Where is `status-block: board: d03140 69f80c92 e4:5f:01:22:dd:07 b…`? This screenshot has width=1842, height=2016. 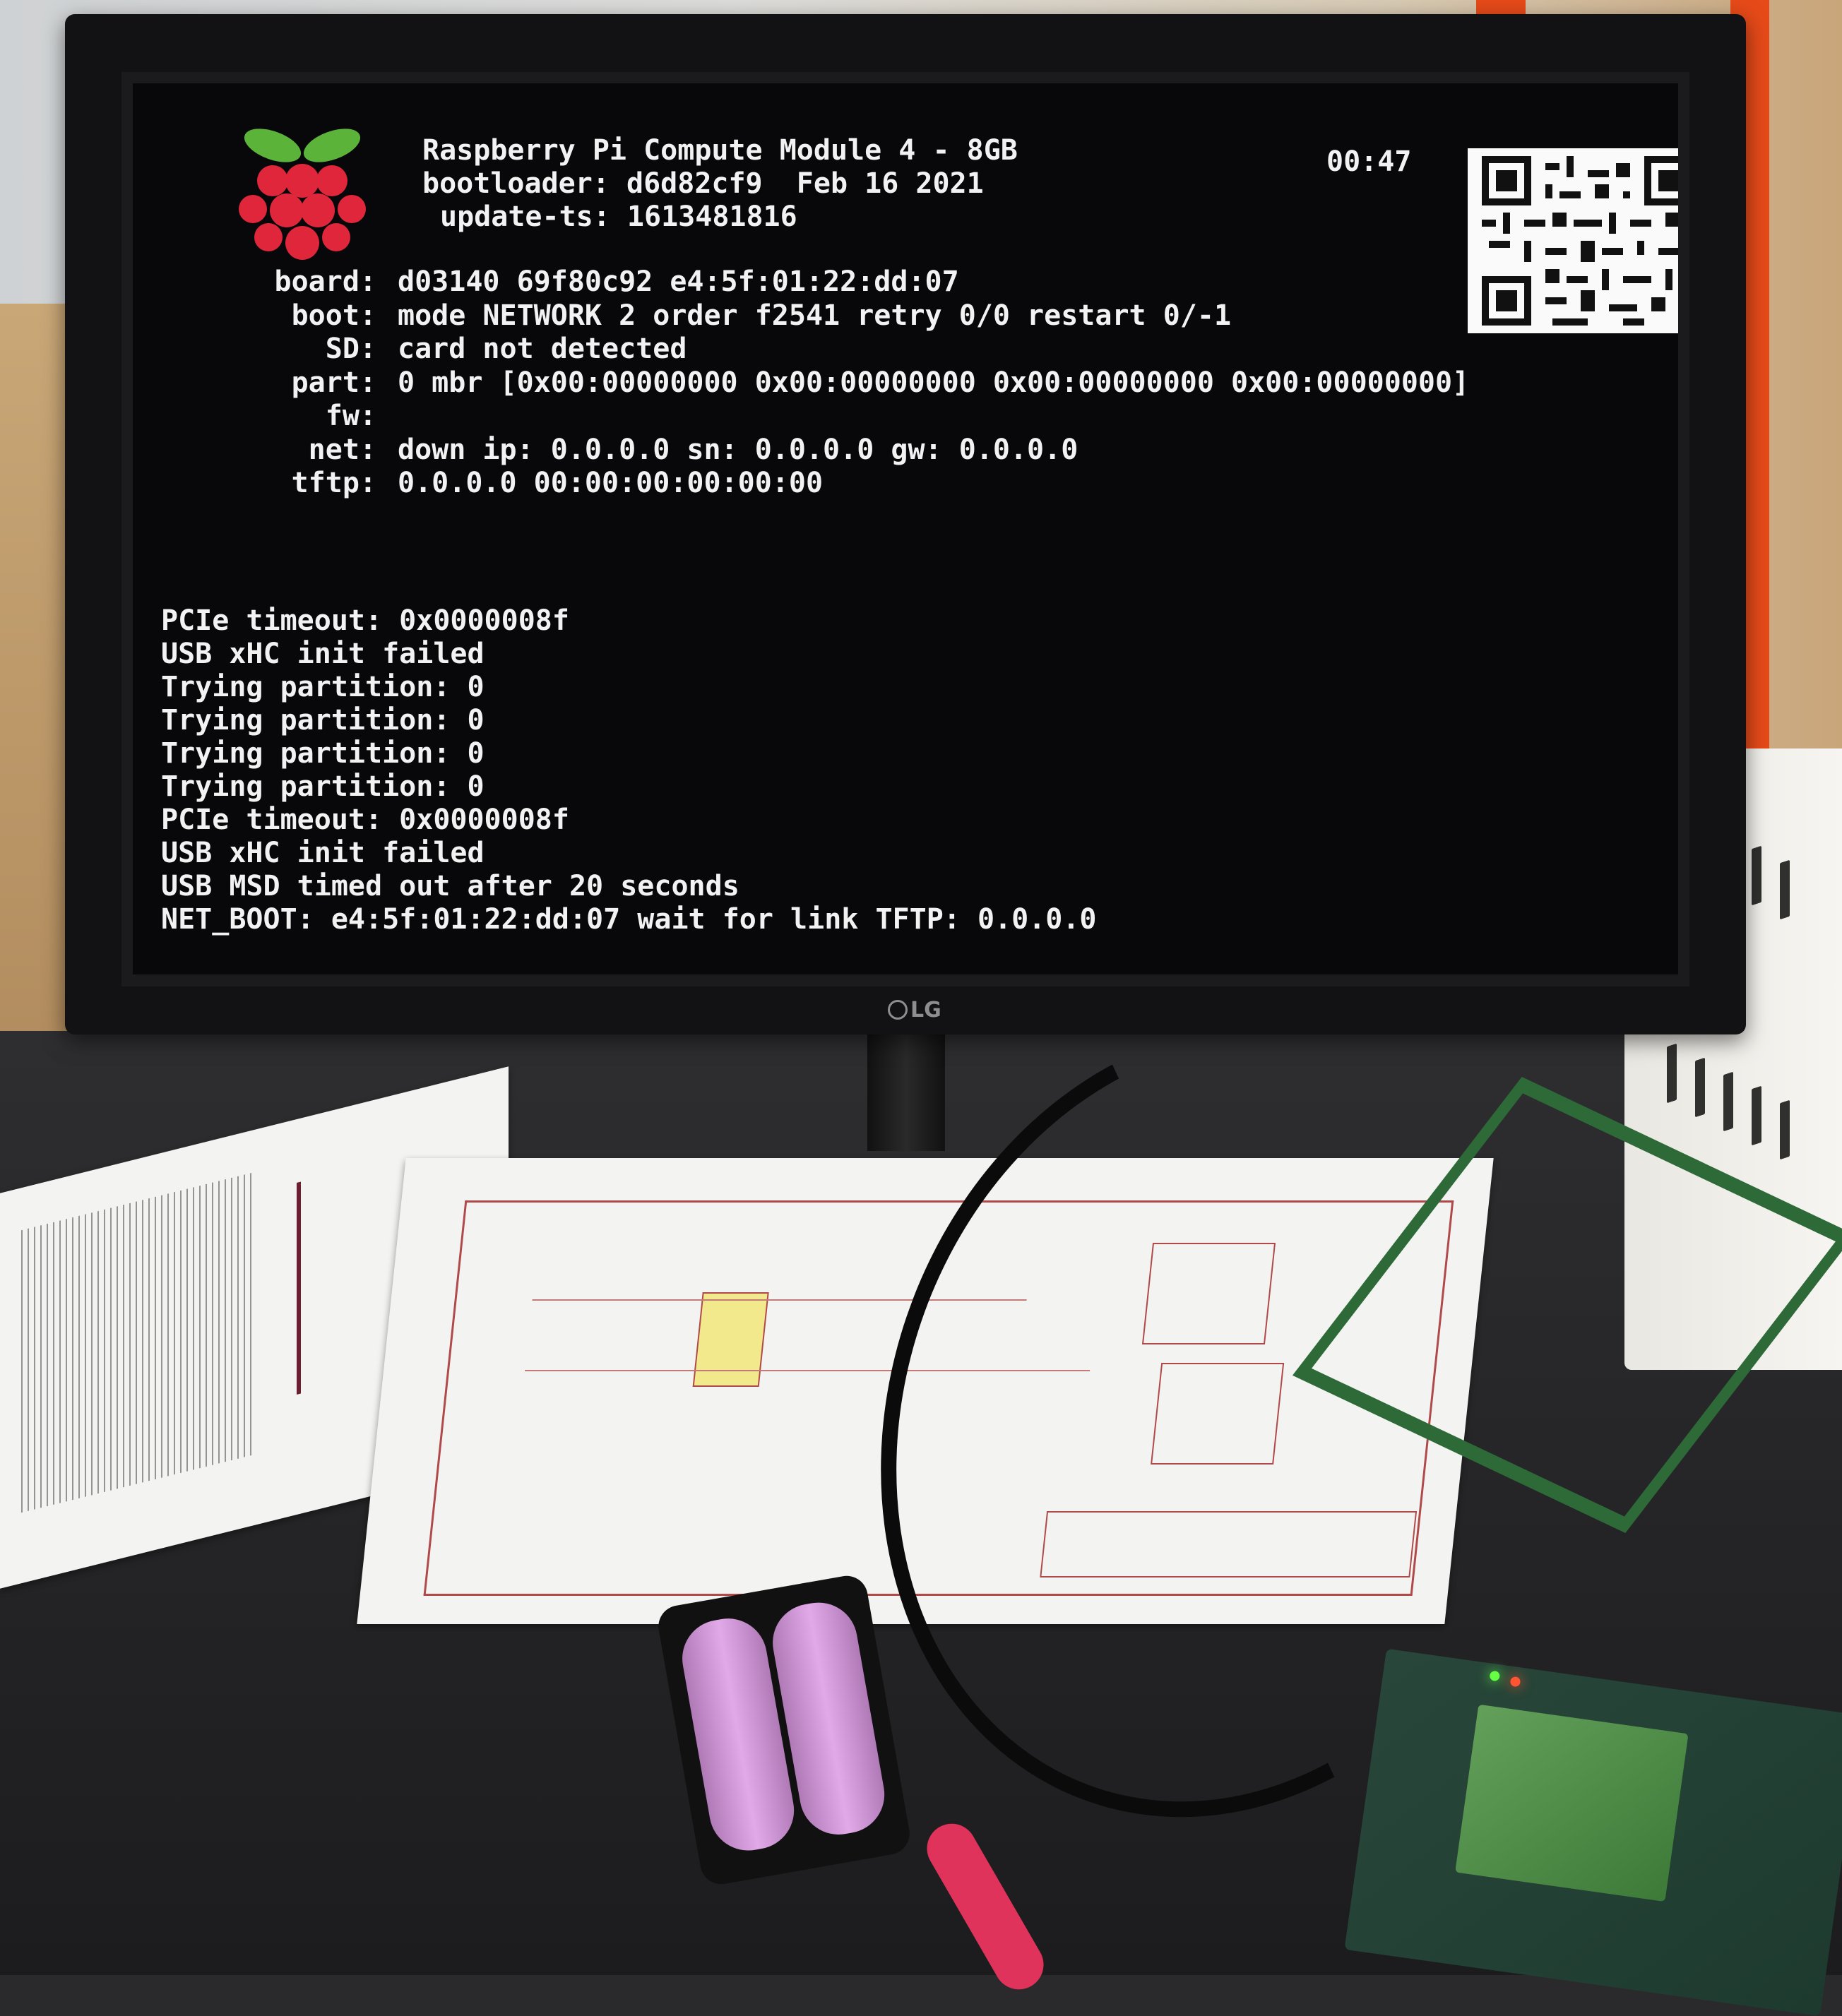 status-block: board: d03140 69f80c92 e4:5f:01:22:dd:07 b… is located at coordinates (826, 383).